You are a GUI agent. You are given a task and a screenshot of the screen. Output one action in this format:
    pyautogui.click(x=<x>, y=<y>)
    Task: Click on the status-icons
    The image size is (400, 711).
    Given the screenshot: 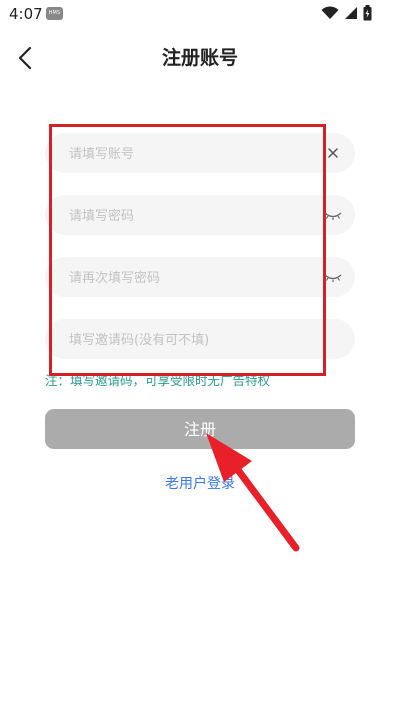 What is the action you would take?
    pyautogui.click(x=346, y=13)
    